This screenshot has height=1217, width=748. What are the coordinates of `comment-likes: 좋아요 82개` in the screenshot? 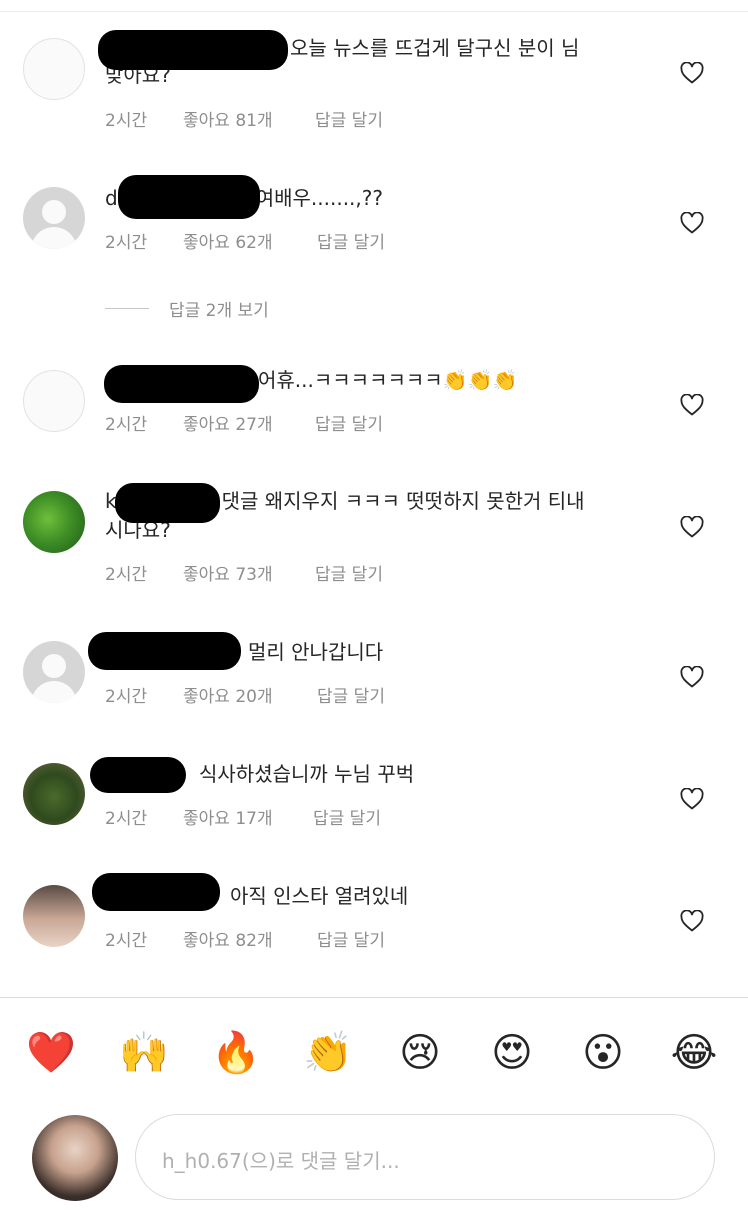 It's located at (228, 938).